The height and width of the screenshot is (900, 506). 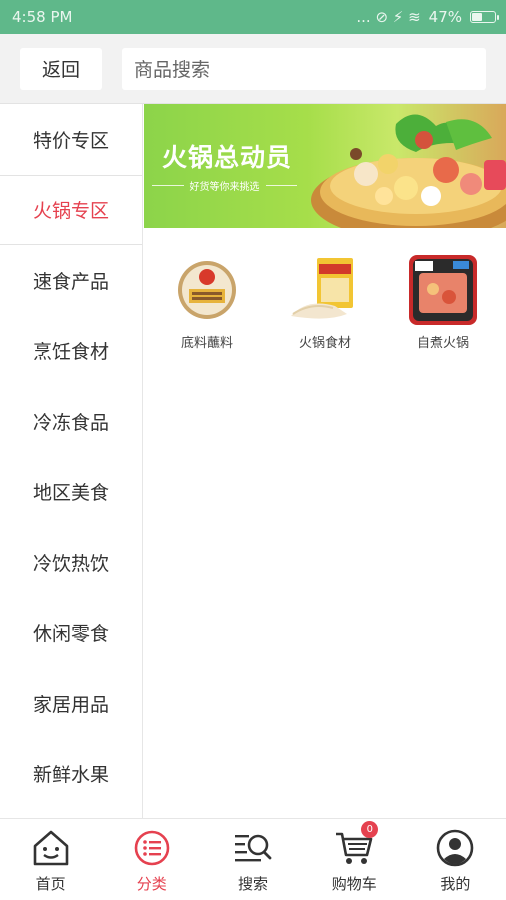 I want to click on status-bar: 4:58 PM ... ⊘ ⚡ ≋ 47%, so click(x=253, y=17).